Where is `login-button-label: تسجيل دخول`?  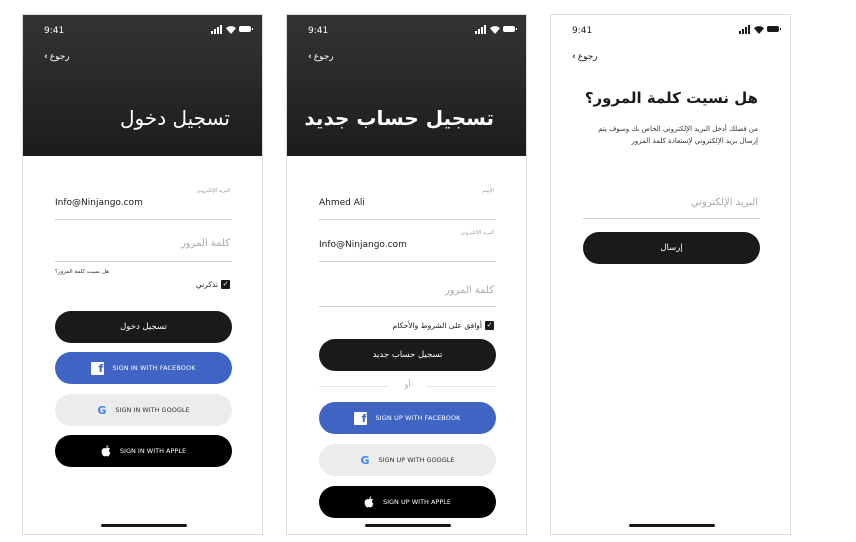
login-button-label: تسجيل دخول is located at coordinates (143, 327).